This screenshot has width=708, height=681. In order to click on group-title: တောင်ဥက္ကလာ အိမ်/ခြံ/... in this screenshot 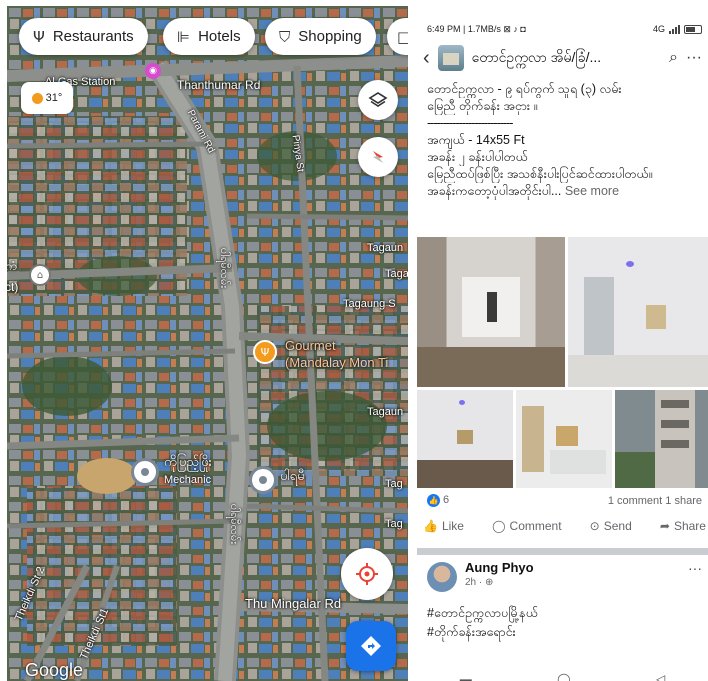, I will do `click(566, 58)`.